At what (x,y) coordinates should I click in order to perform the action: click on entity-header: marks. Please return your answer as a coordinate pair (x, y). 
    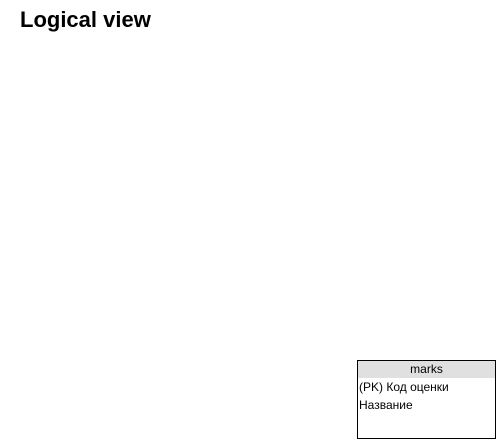
    Looking at the image, I should click on (426, 369).